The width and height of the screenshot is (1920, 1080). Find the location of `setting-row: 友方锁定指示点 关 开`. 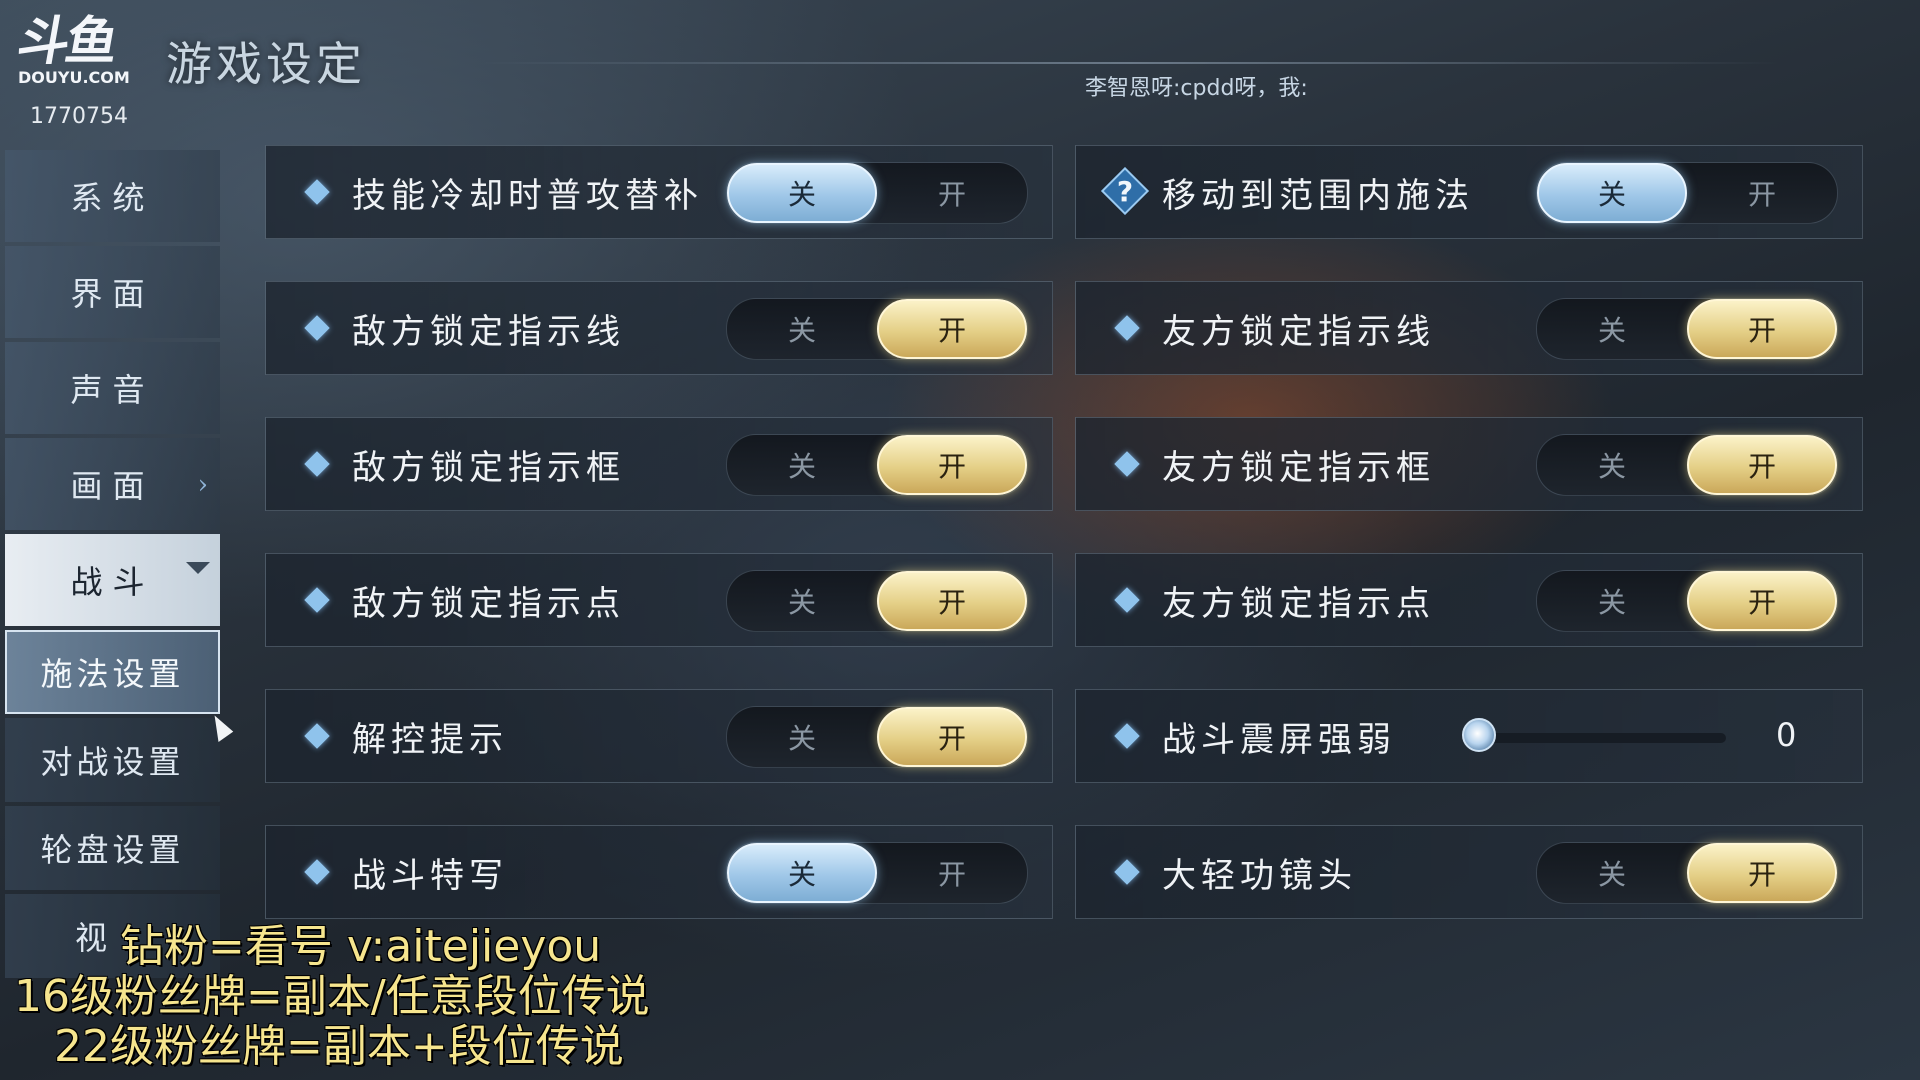

setting-row: 友方锁定指示点 关 开 is located at coordinates (1469, 600).